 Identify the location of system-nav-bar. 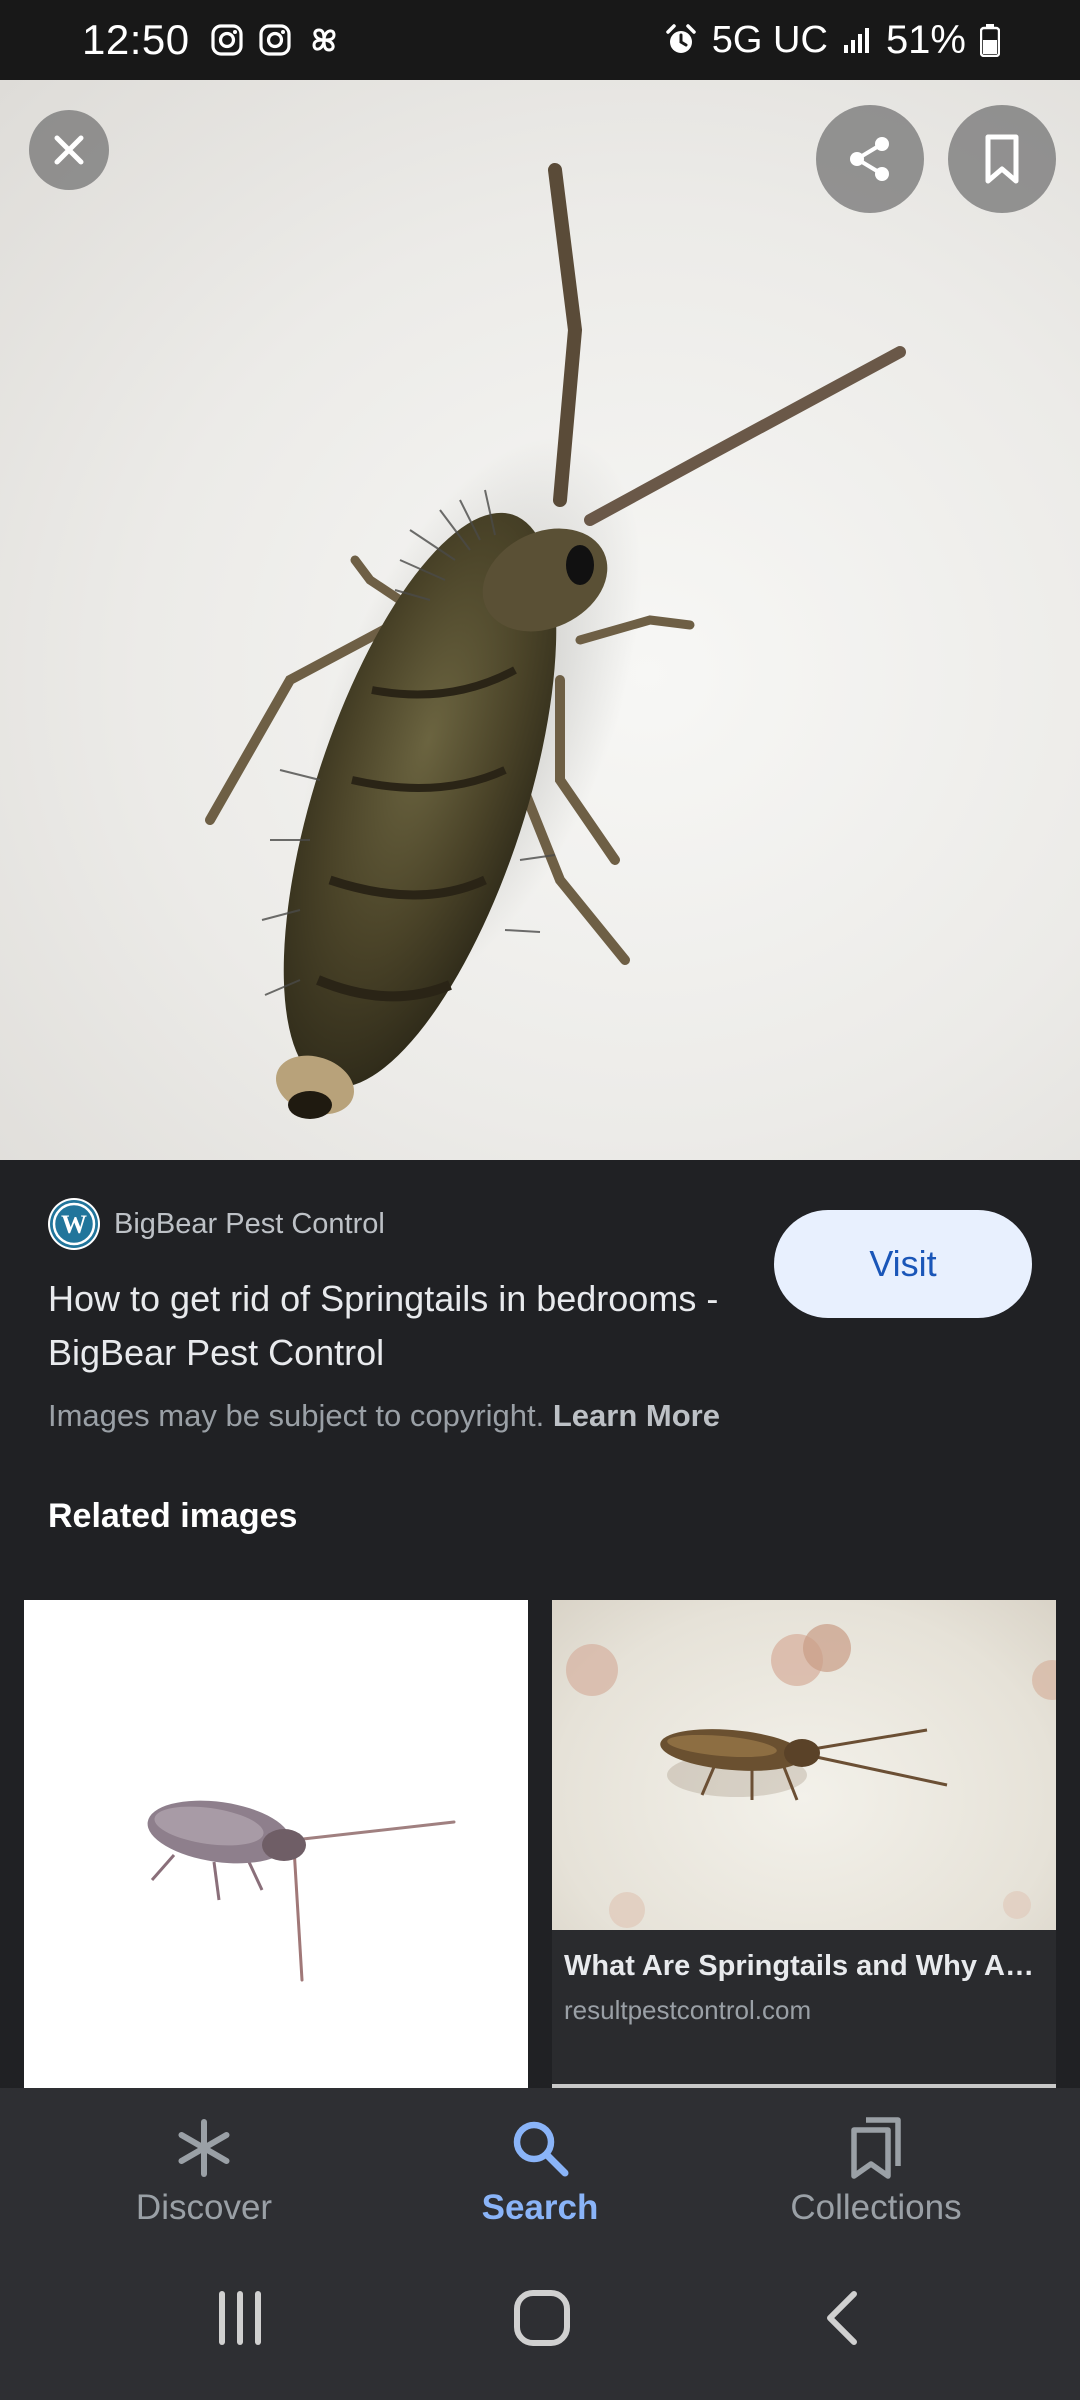
(540, 2319).